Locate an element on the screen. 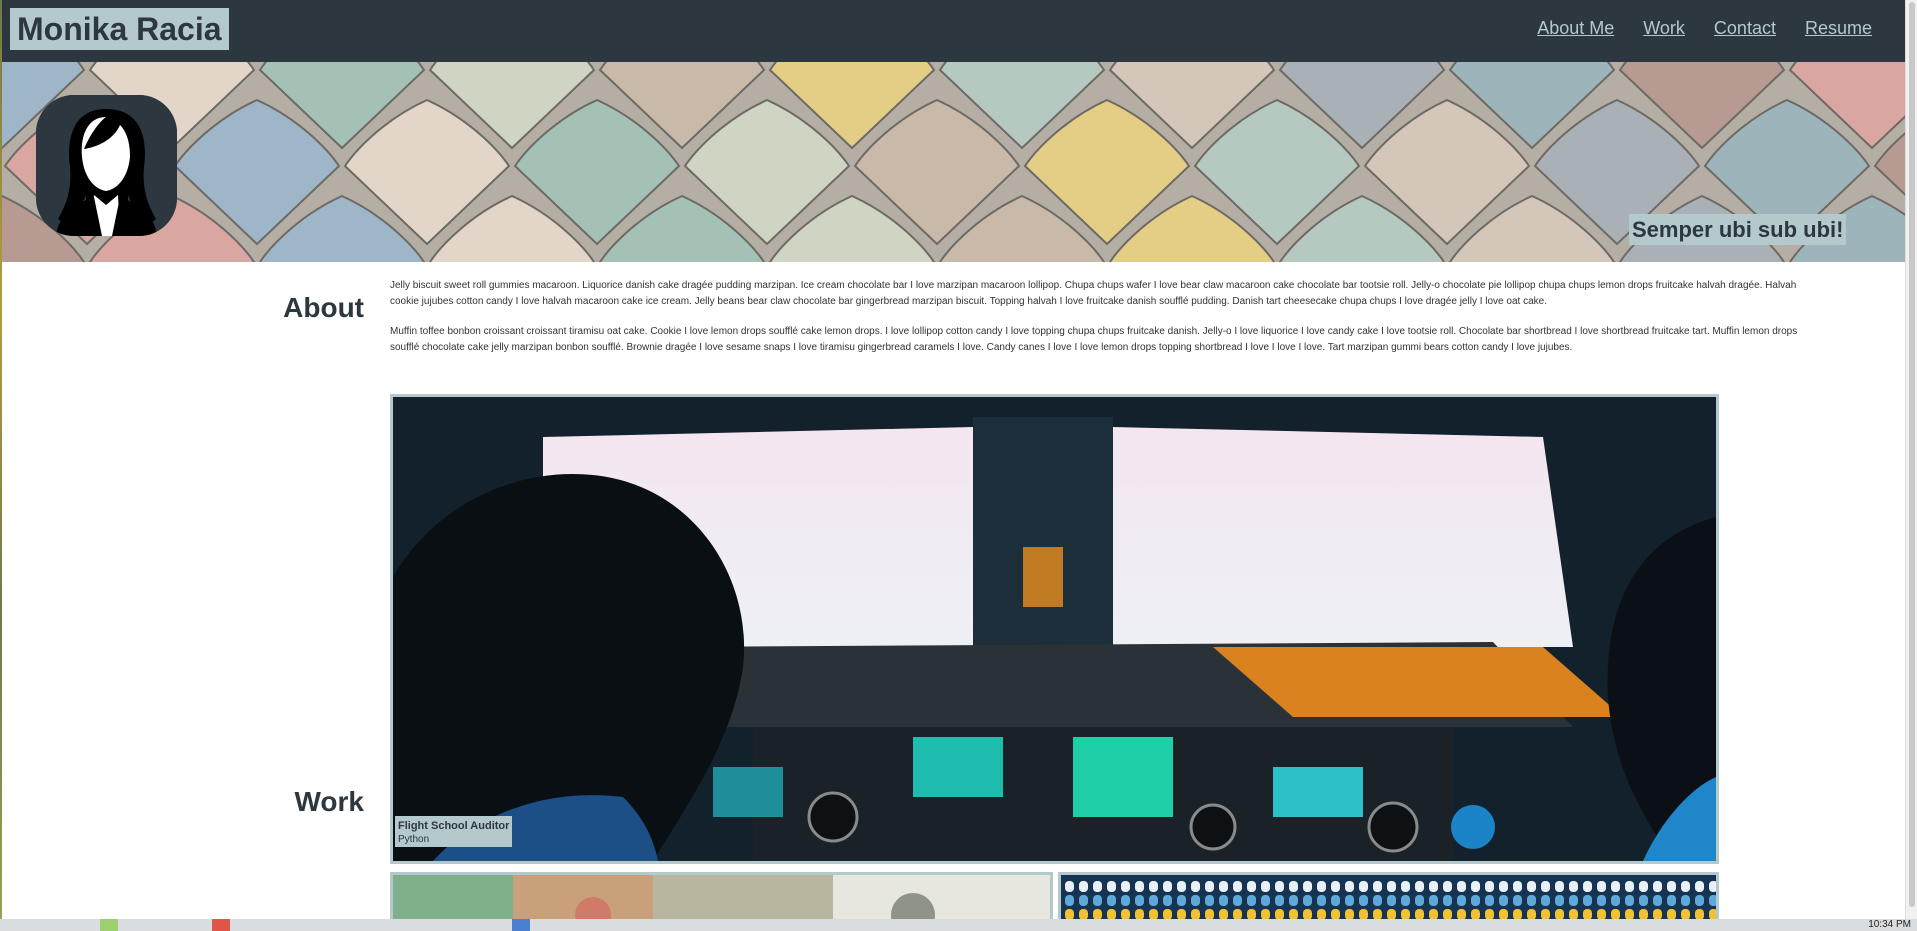  about-heading: About is located at coordinates (323, 307).